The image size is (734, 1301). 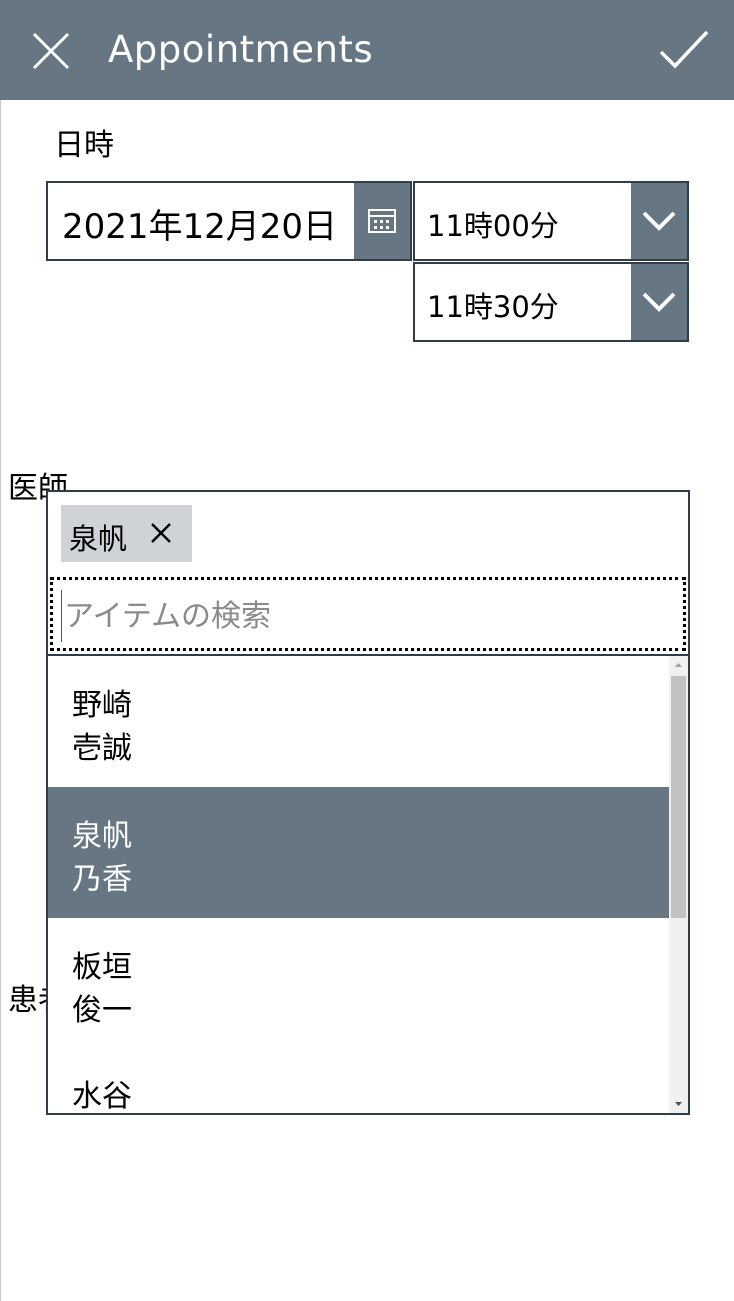 I want to click on end-time-value: 11時30分, so click(x=493, y=307).